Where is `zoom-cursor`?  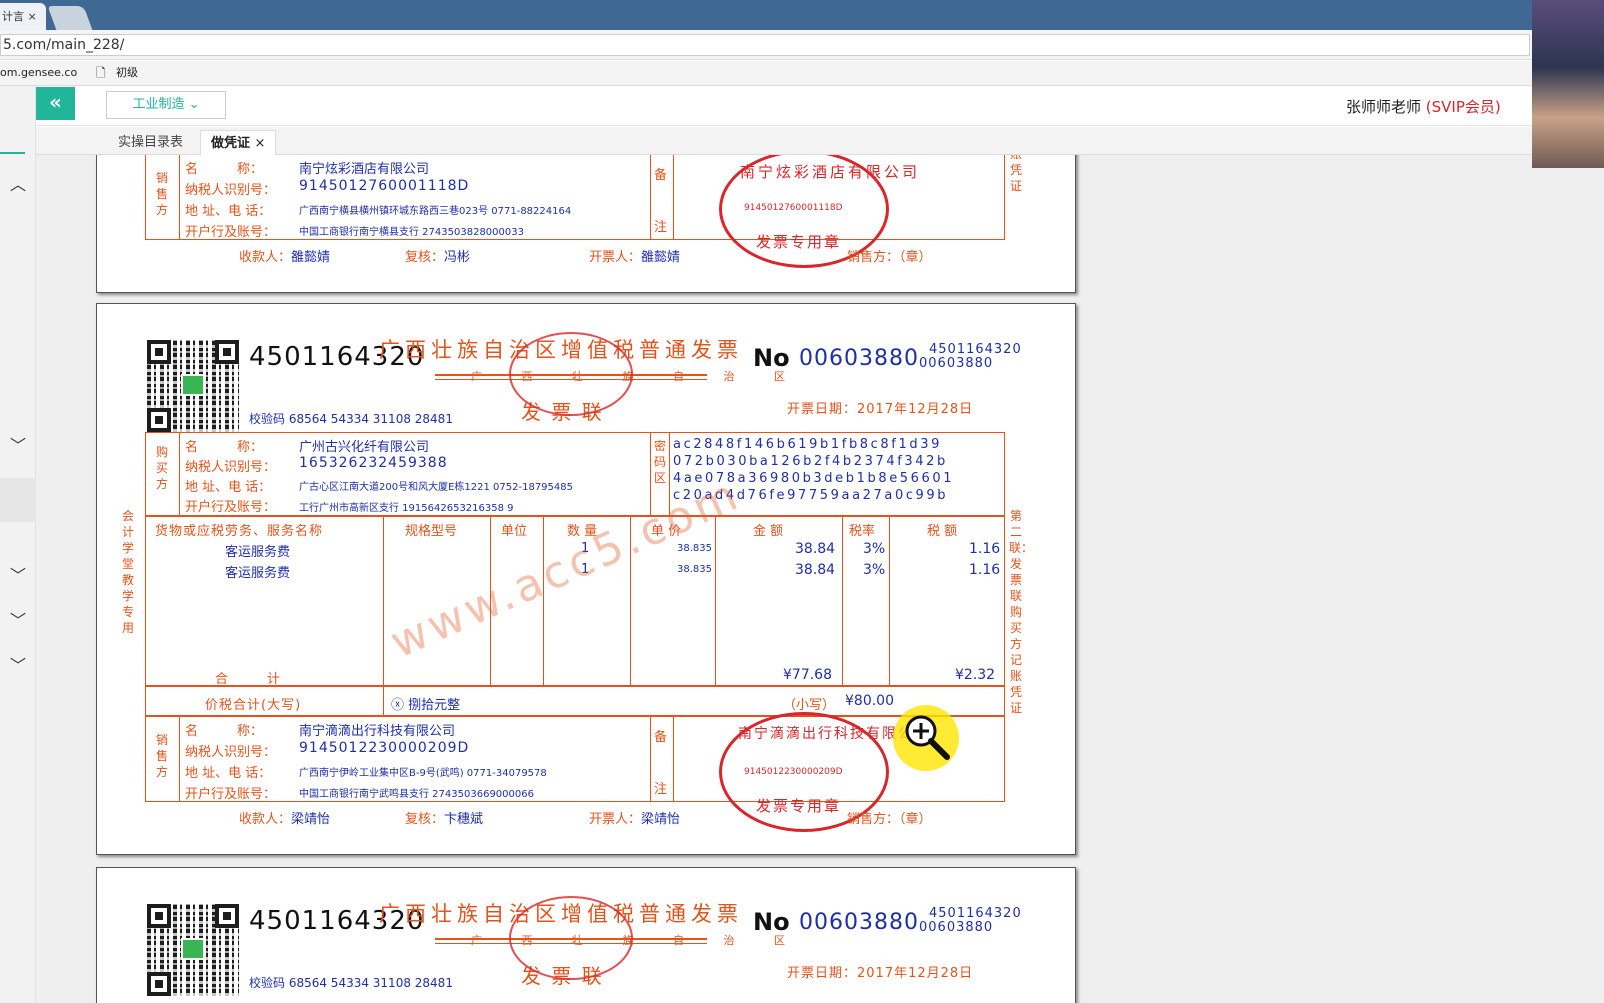 zoom-cursor is located at coordinates (926, 738).